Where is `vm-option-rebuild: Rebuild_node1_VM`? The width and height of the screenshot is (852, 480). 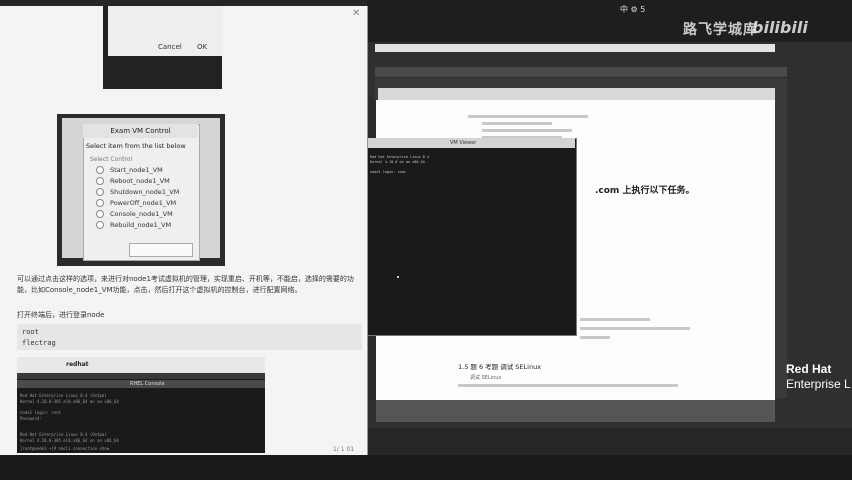
vm-option-rebuild: Rebuild_node1_VM is located at coordinates (133, 225).